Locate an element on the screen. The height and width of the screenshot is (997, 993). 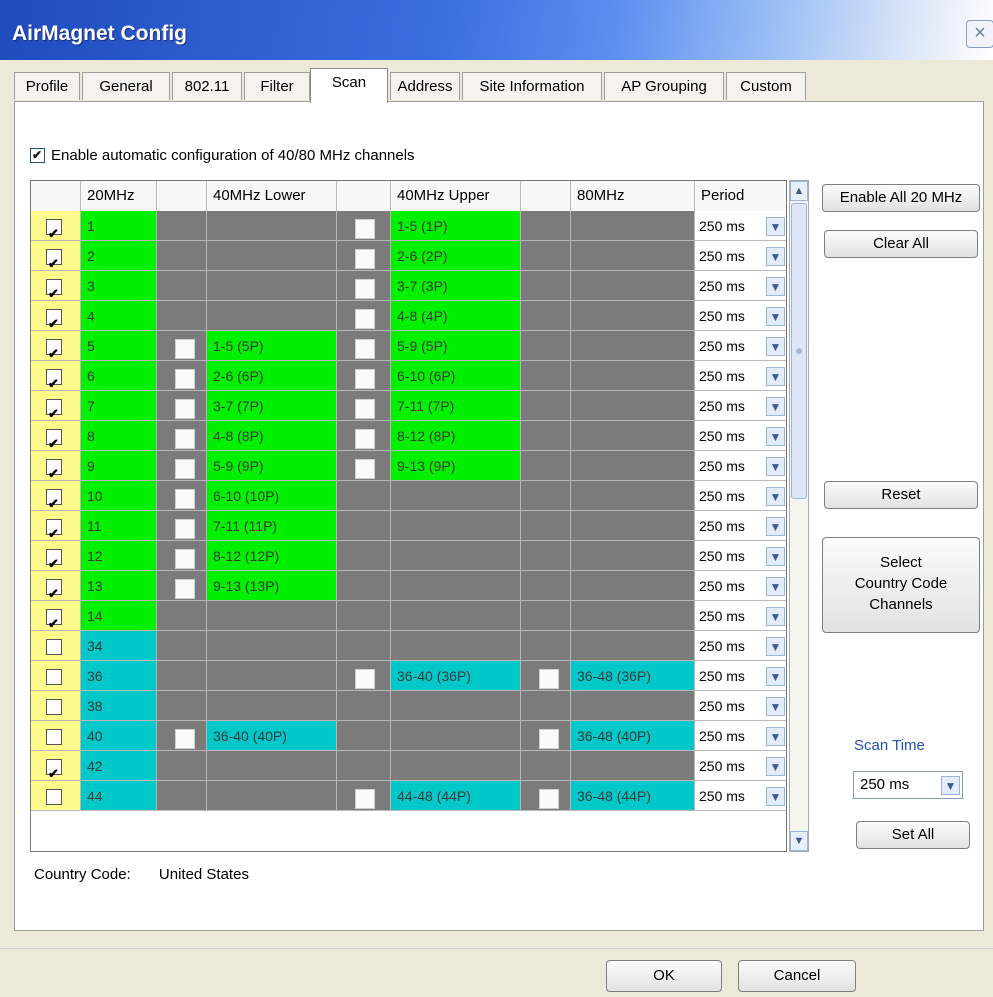
scan-time-select: 250 ms ▼ is located at coordinates (908, 785).